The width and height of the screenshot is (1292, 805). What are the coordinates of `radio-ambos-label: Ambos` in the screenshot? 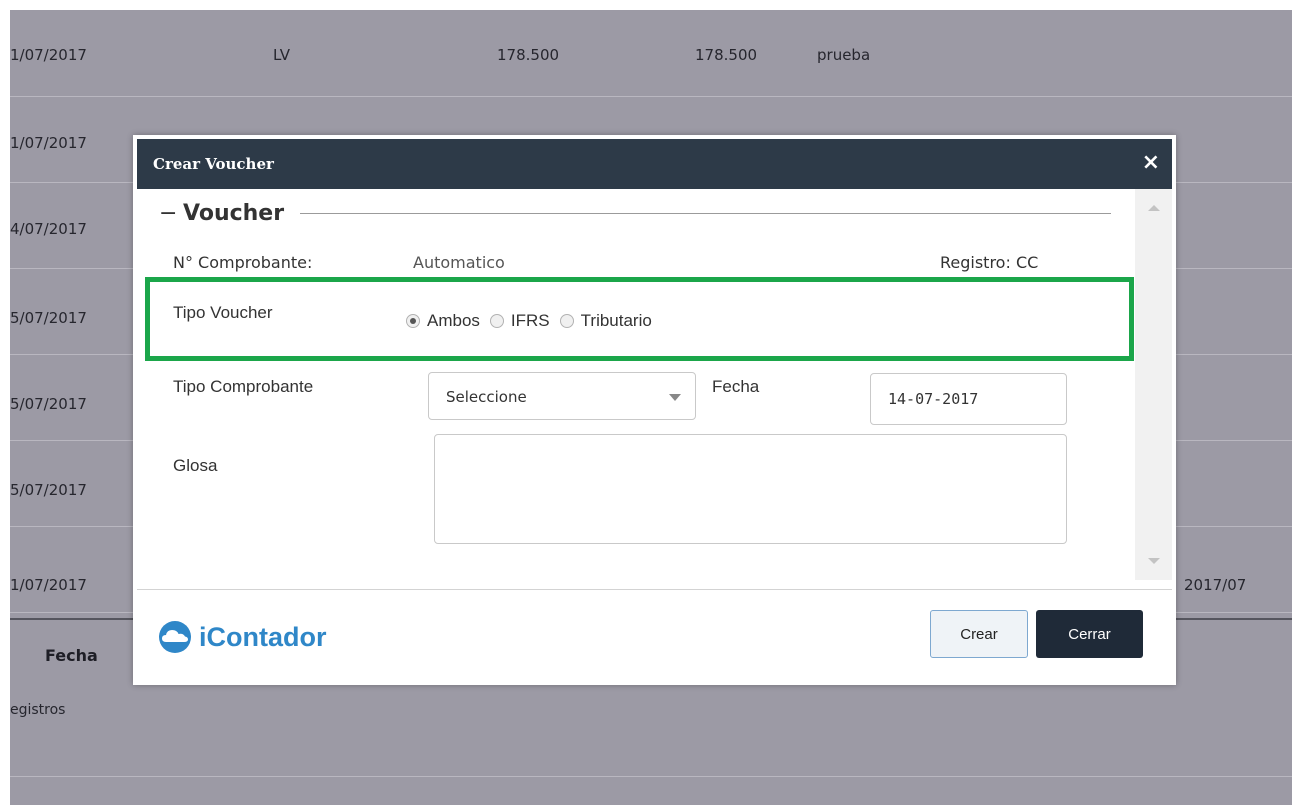 It's located at (453, 321).